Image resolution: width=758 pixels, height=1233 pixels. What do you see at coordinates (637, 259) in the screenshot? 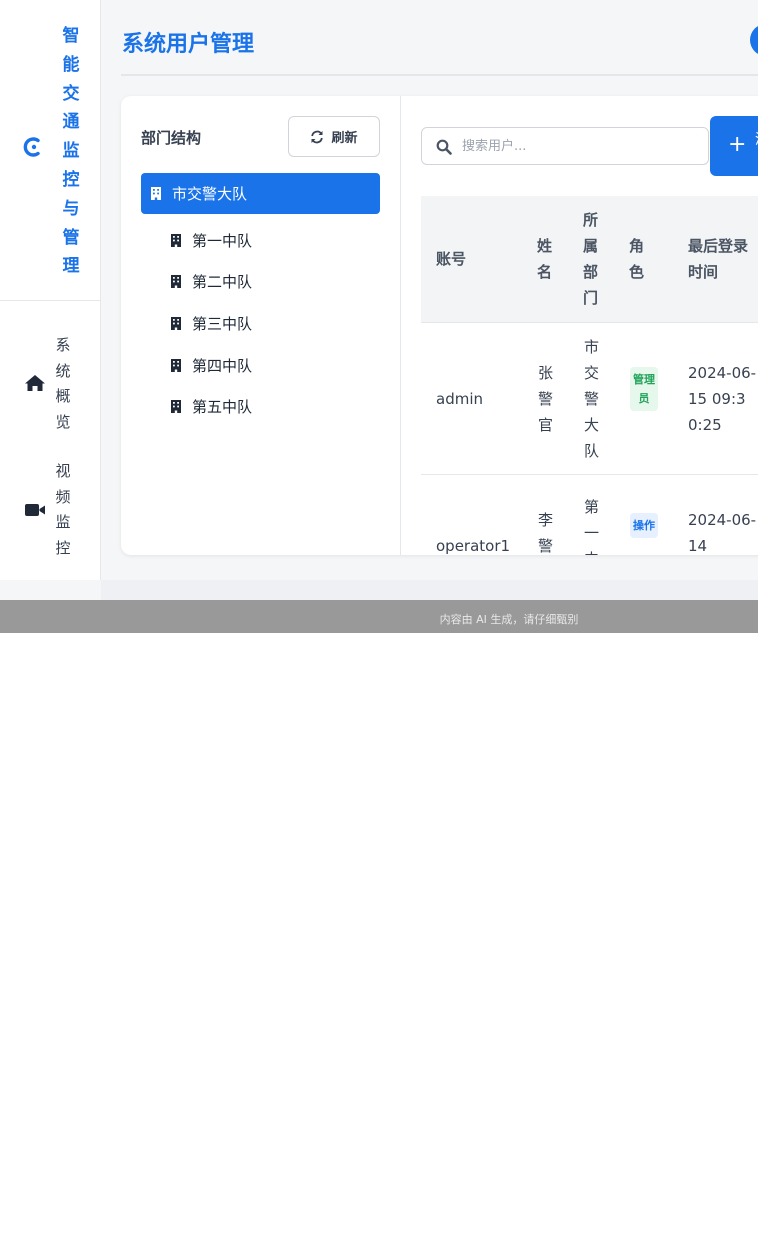
I see `column-header: 角色` at bounding box center [637, 259].